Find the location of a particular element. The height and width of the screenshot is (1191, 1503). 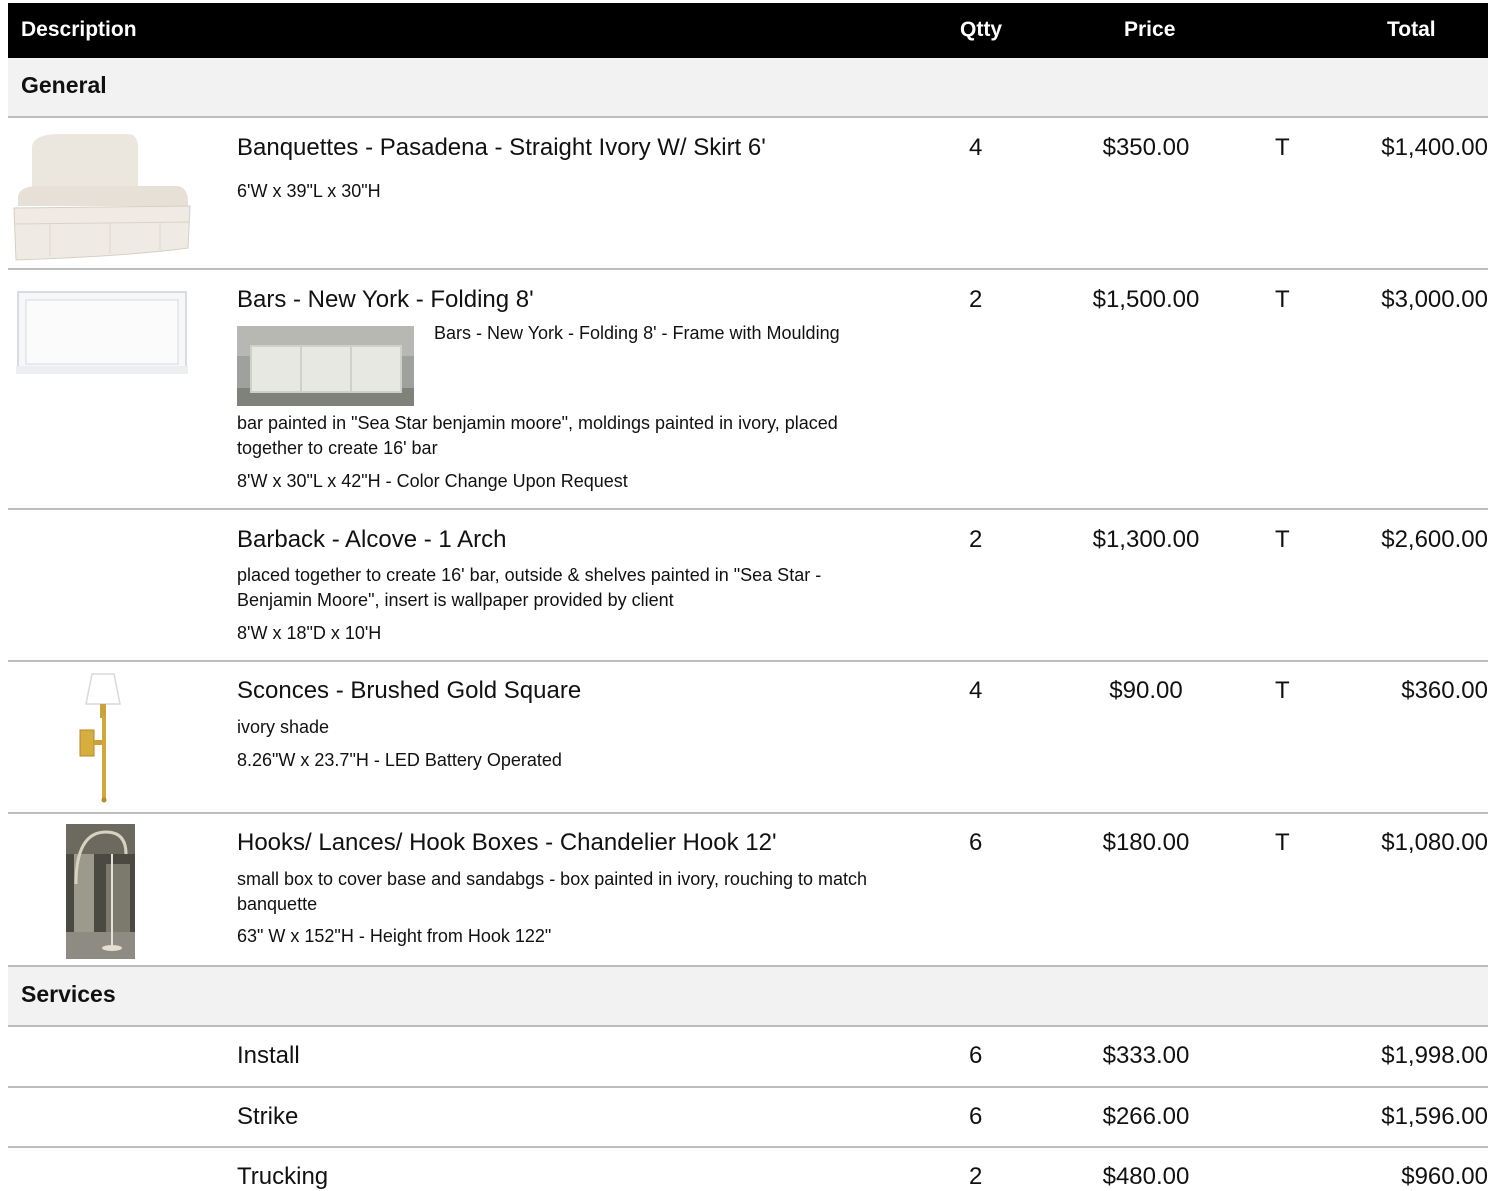

col-description: Description is located at coordinates (79, 29).